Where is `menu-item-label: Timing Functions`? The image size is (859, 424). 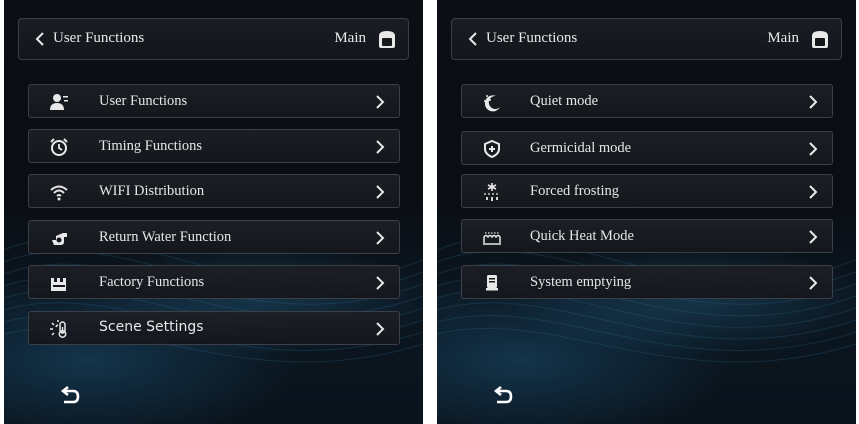 menu-item-label: Timing Functions is located at coordinates (151, 146).